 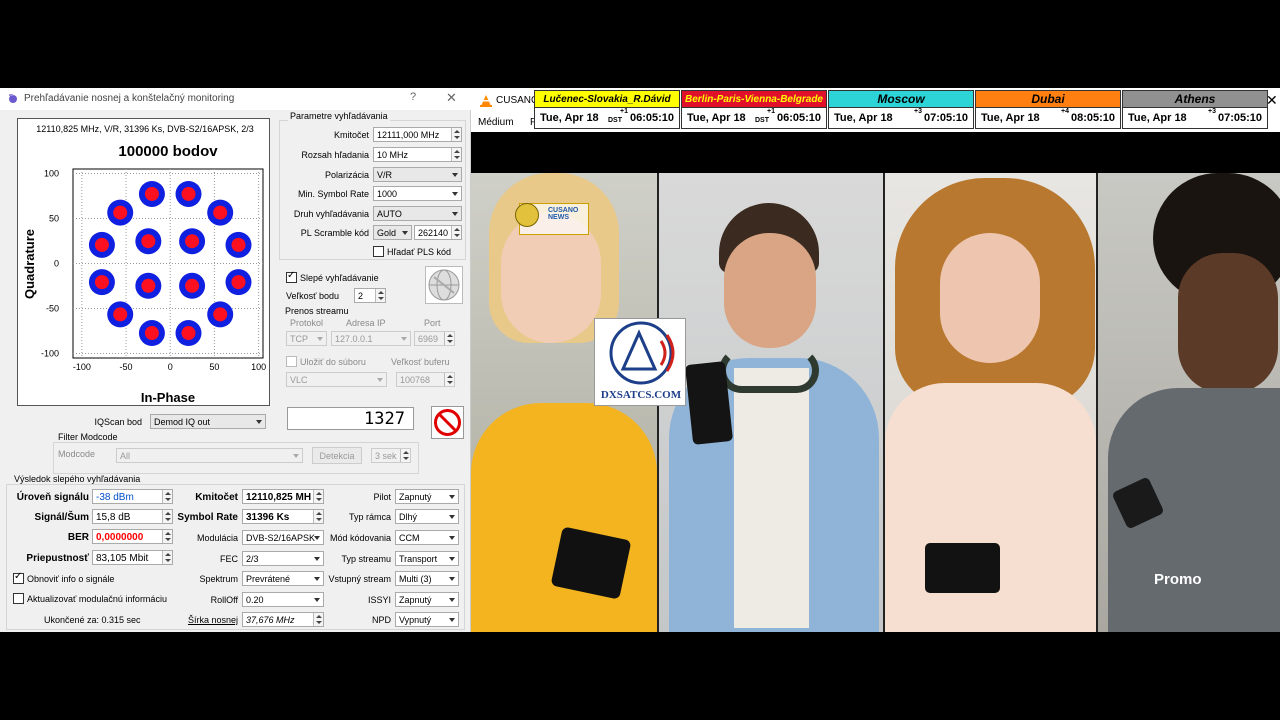 I want to click on rolloff-value: 0.20, so click(x=255, y=600).